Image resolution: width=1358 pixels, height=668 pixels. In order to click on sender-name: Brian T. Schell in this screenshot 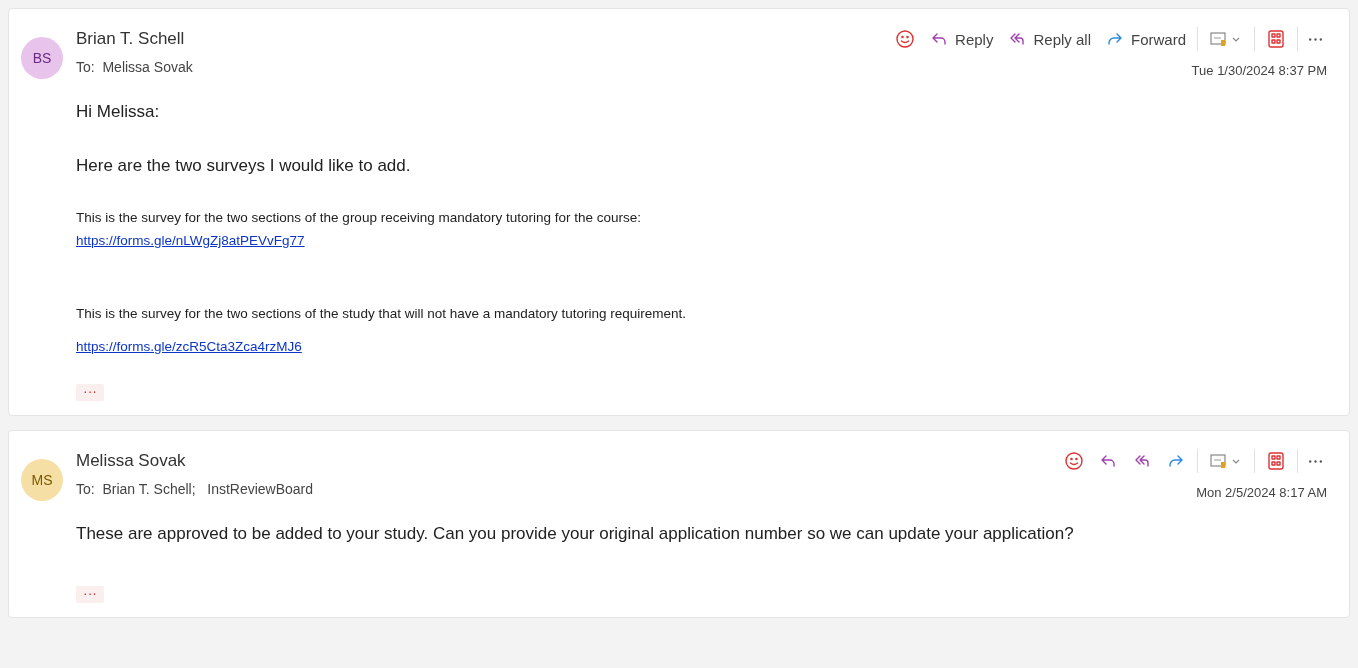, I will do `click(131, 39)`.